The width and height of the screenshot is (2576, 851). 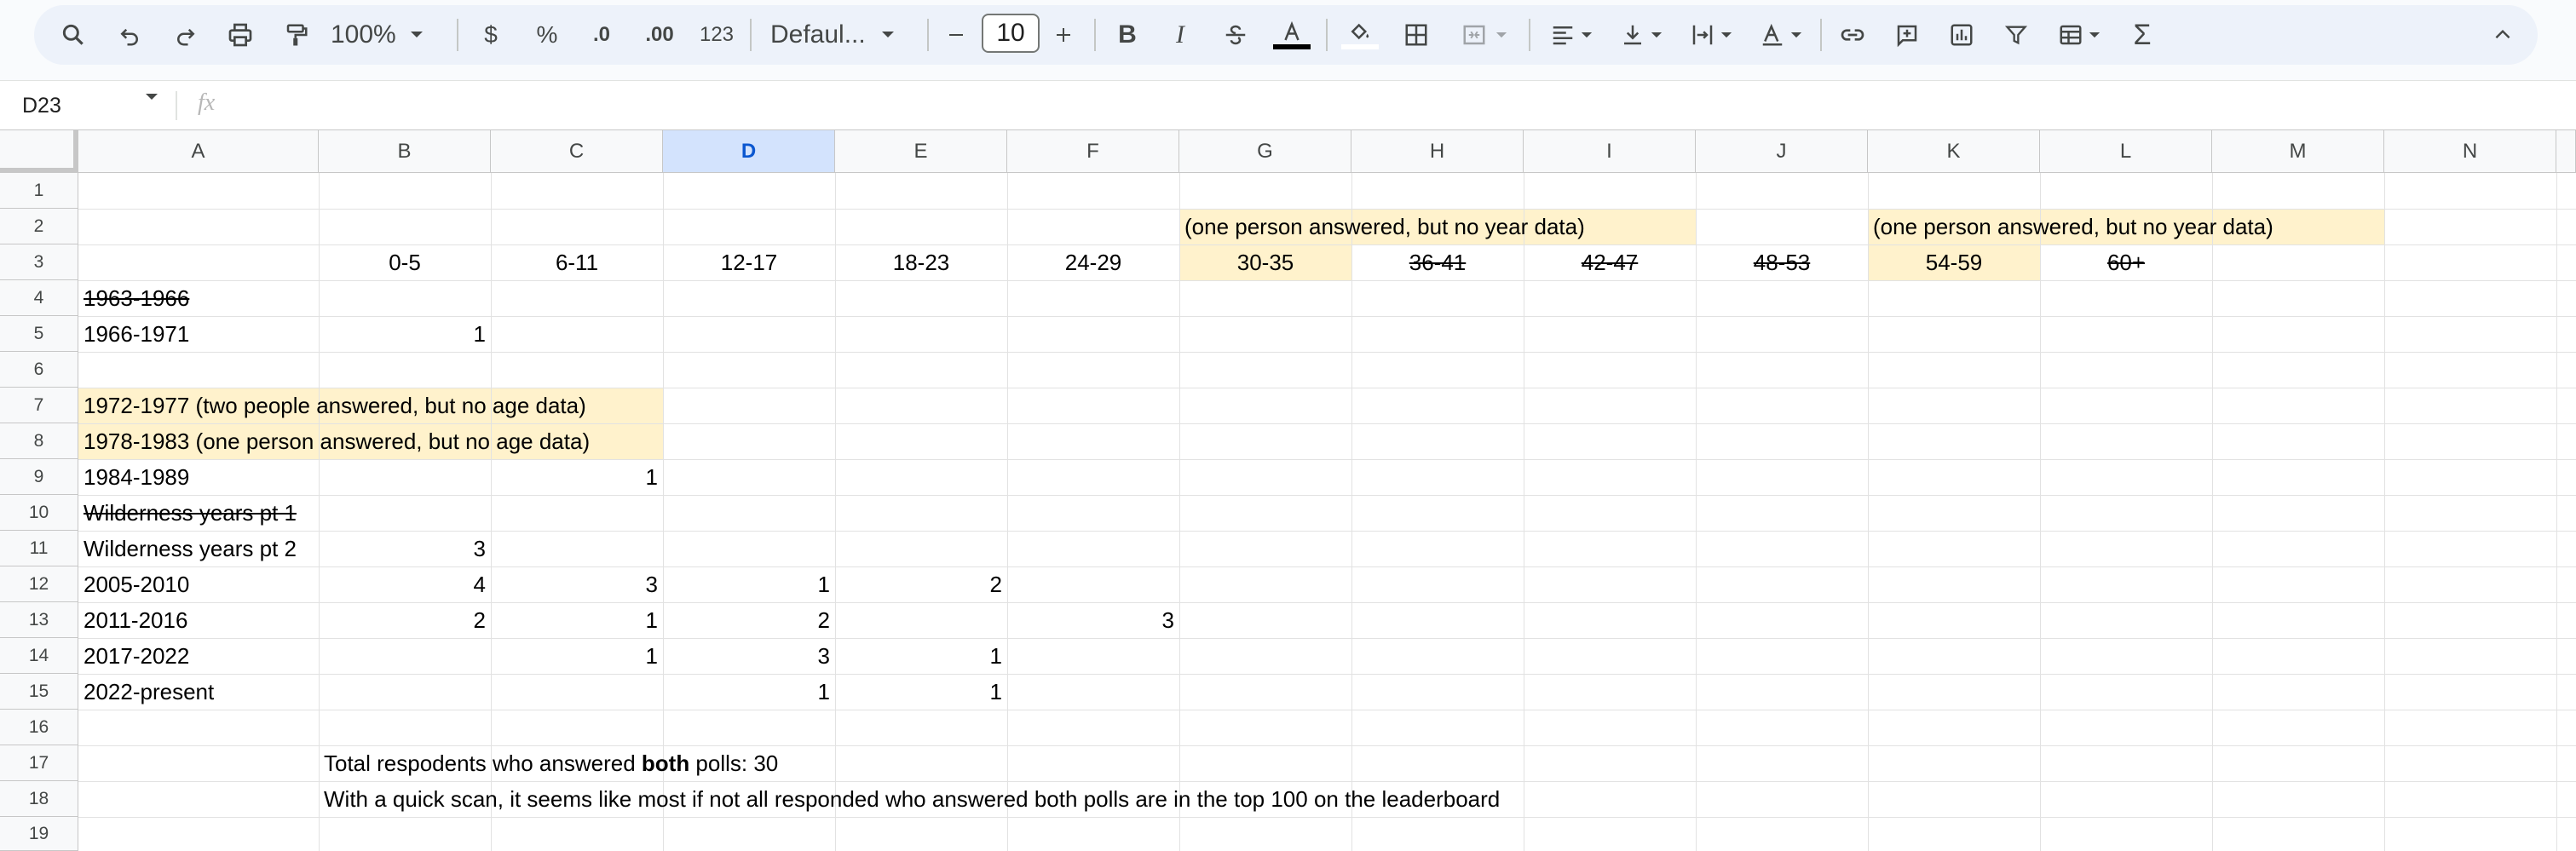 I want to click on column-header-n: N, so click(x=2470, y=151).